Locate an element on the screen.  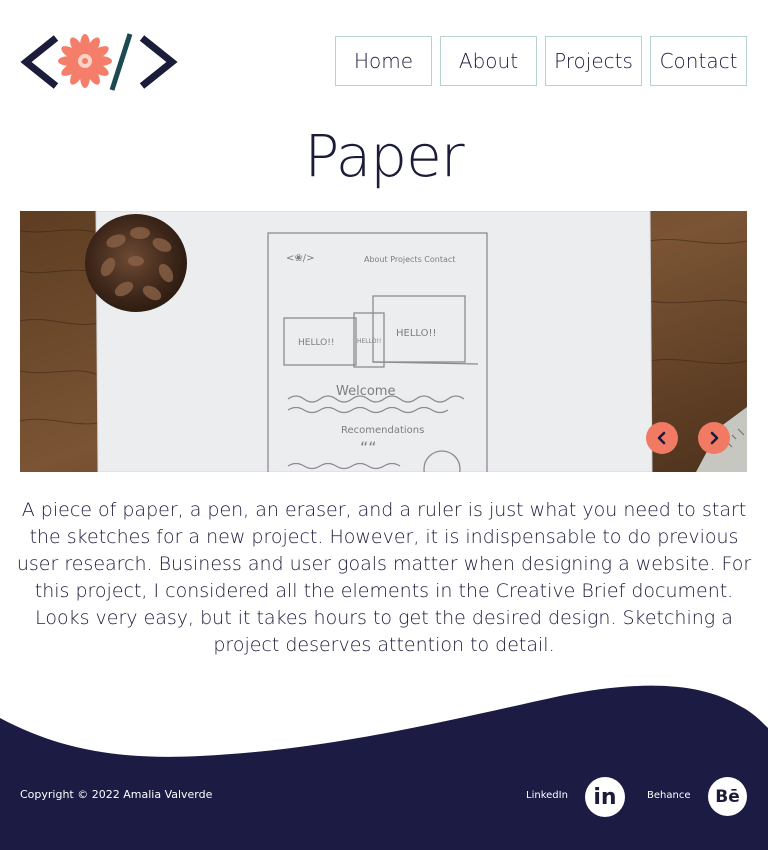
carousel-prev-button is located at coordinates (662, 438).